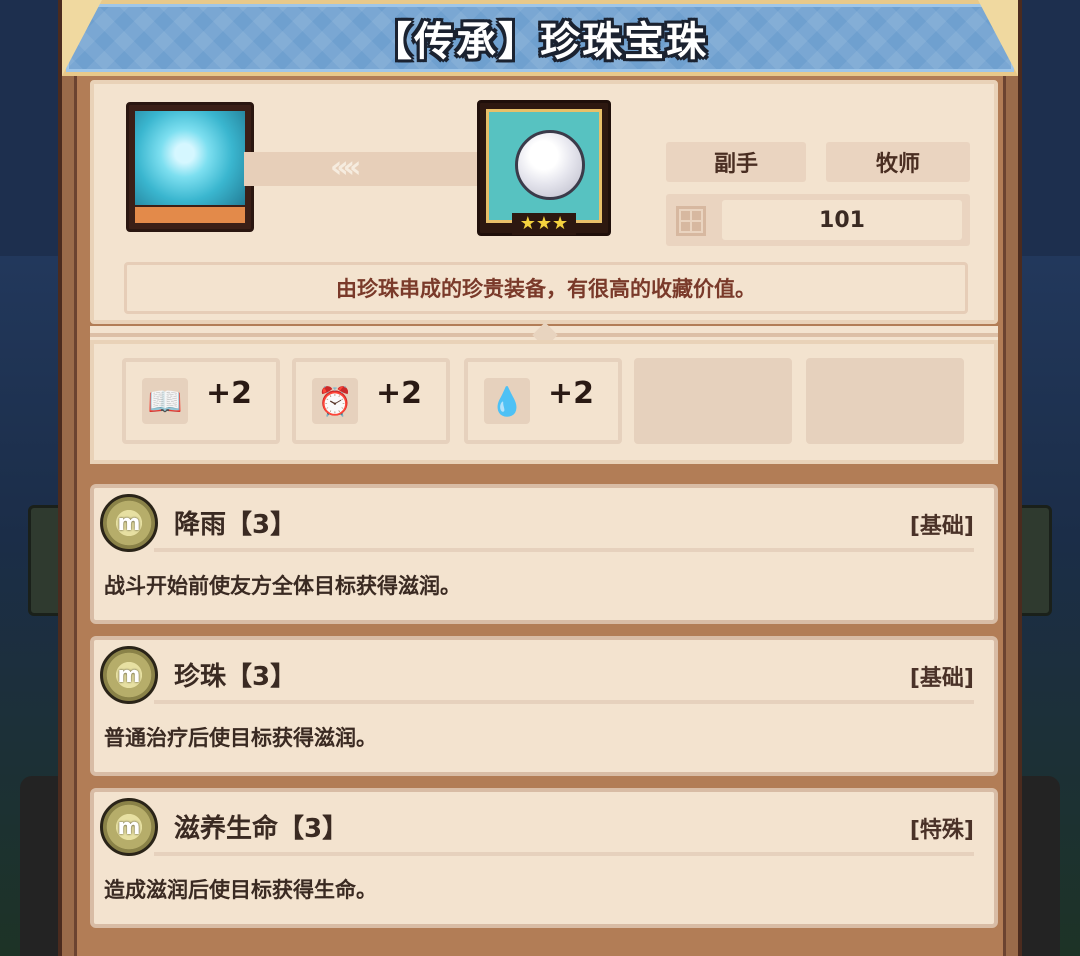  What do you see at coordinates (540, 42) in the screenshot?
I see `item-title: 【传承】珍珠宝珠` at bounding box center [540, 42].